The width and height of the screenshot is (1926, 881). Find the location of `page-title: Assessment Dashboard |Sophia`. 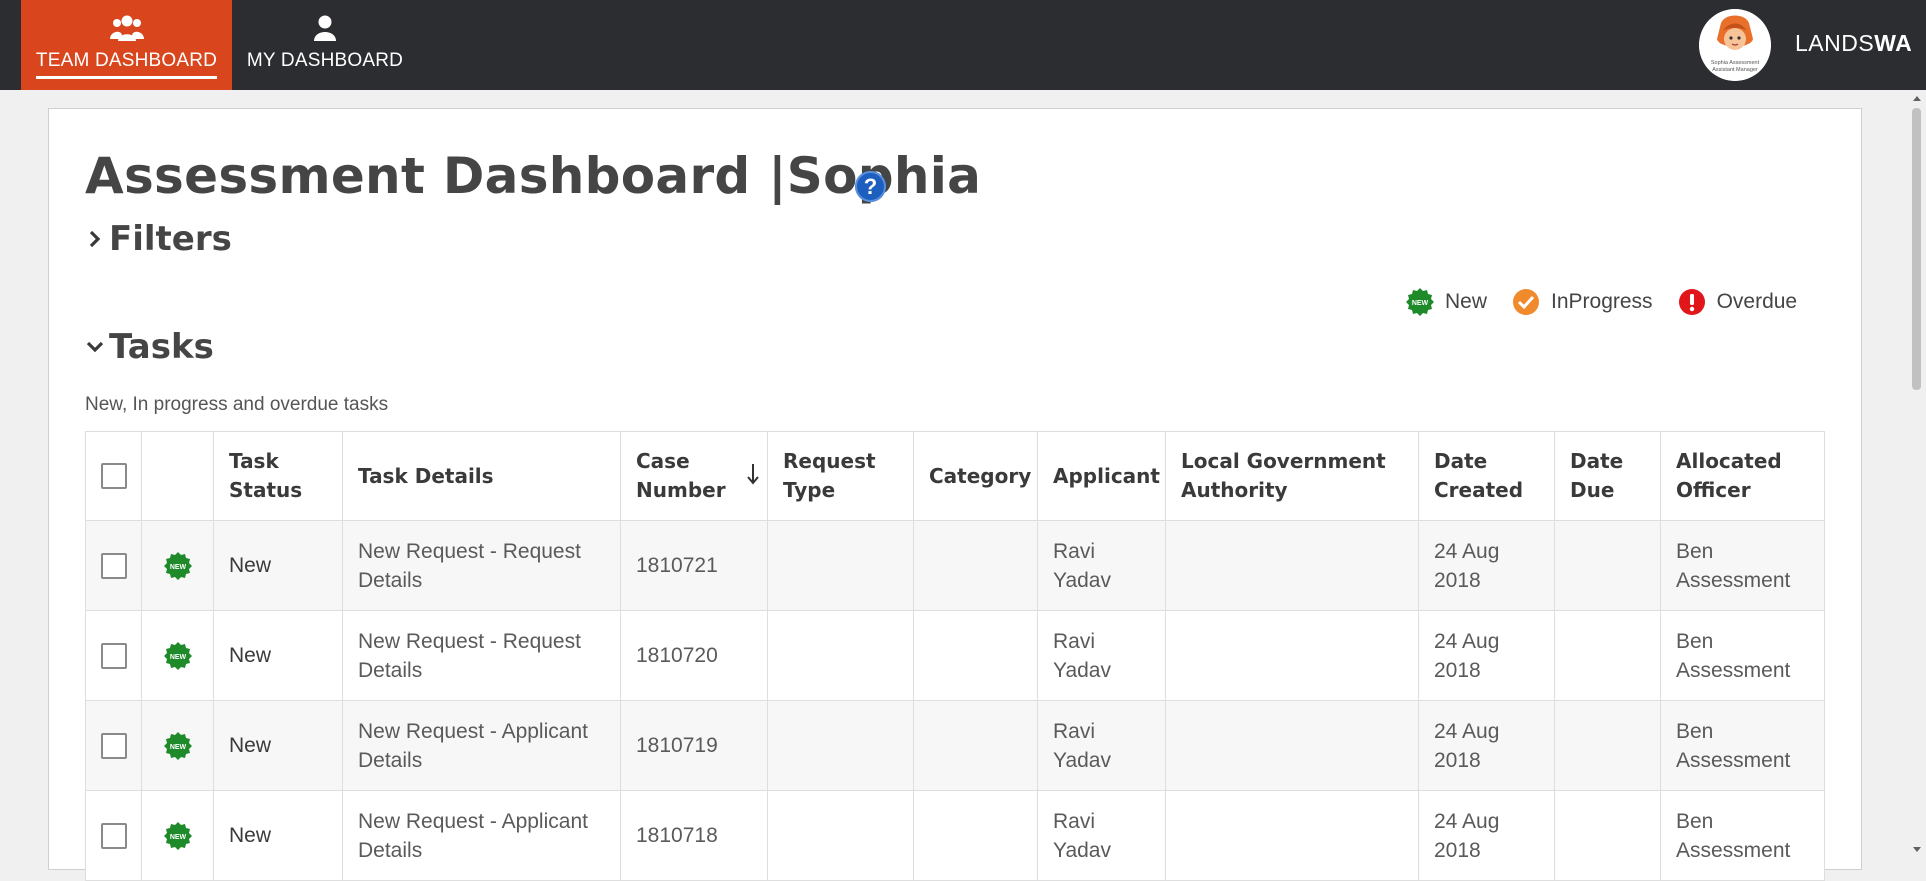

page-title: Assessment Dashboard |Sophia is located at coordinates (533, 176).